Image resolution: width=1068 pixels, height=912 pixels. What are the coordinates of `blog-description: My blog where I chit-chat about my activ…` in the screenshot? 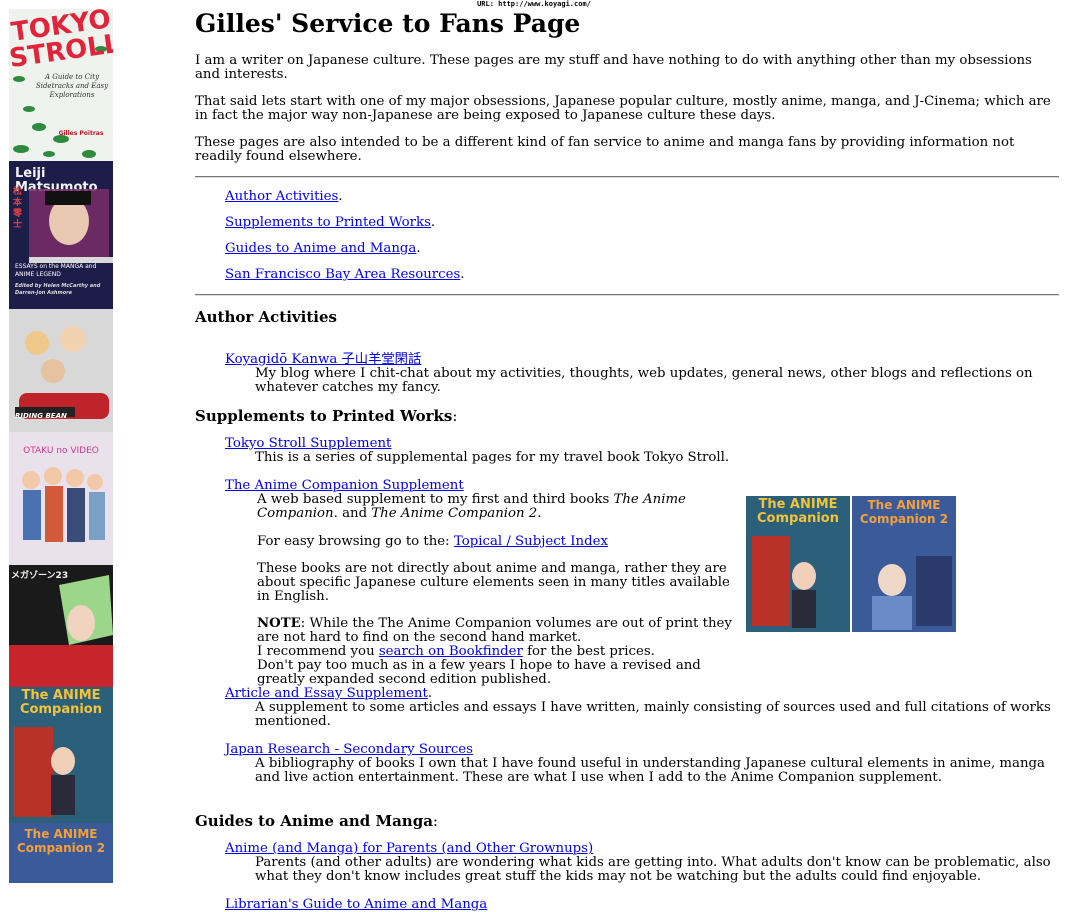 It's located at (644, 380).